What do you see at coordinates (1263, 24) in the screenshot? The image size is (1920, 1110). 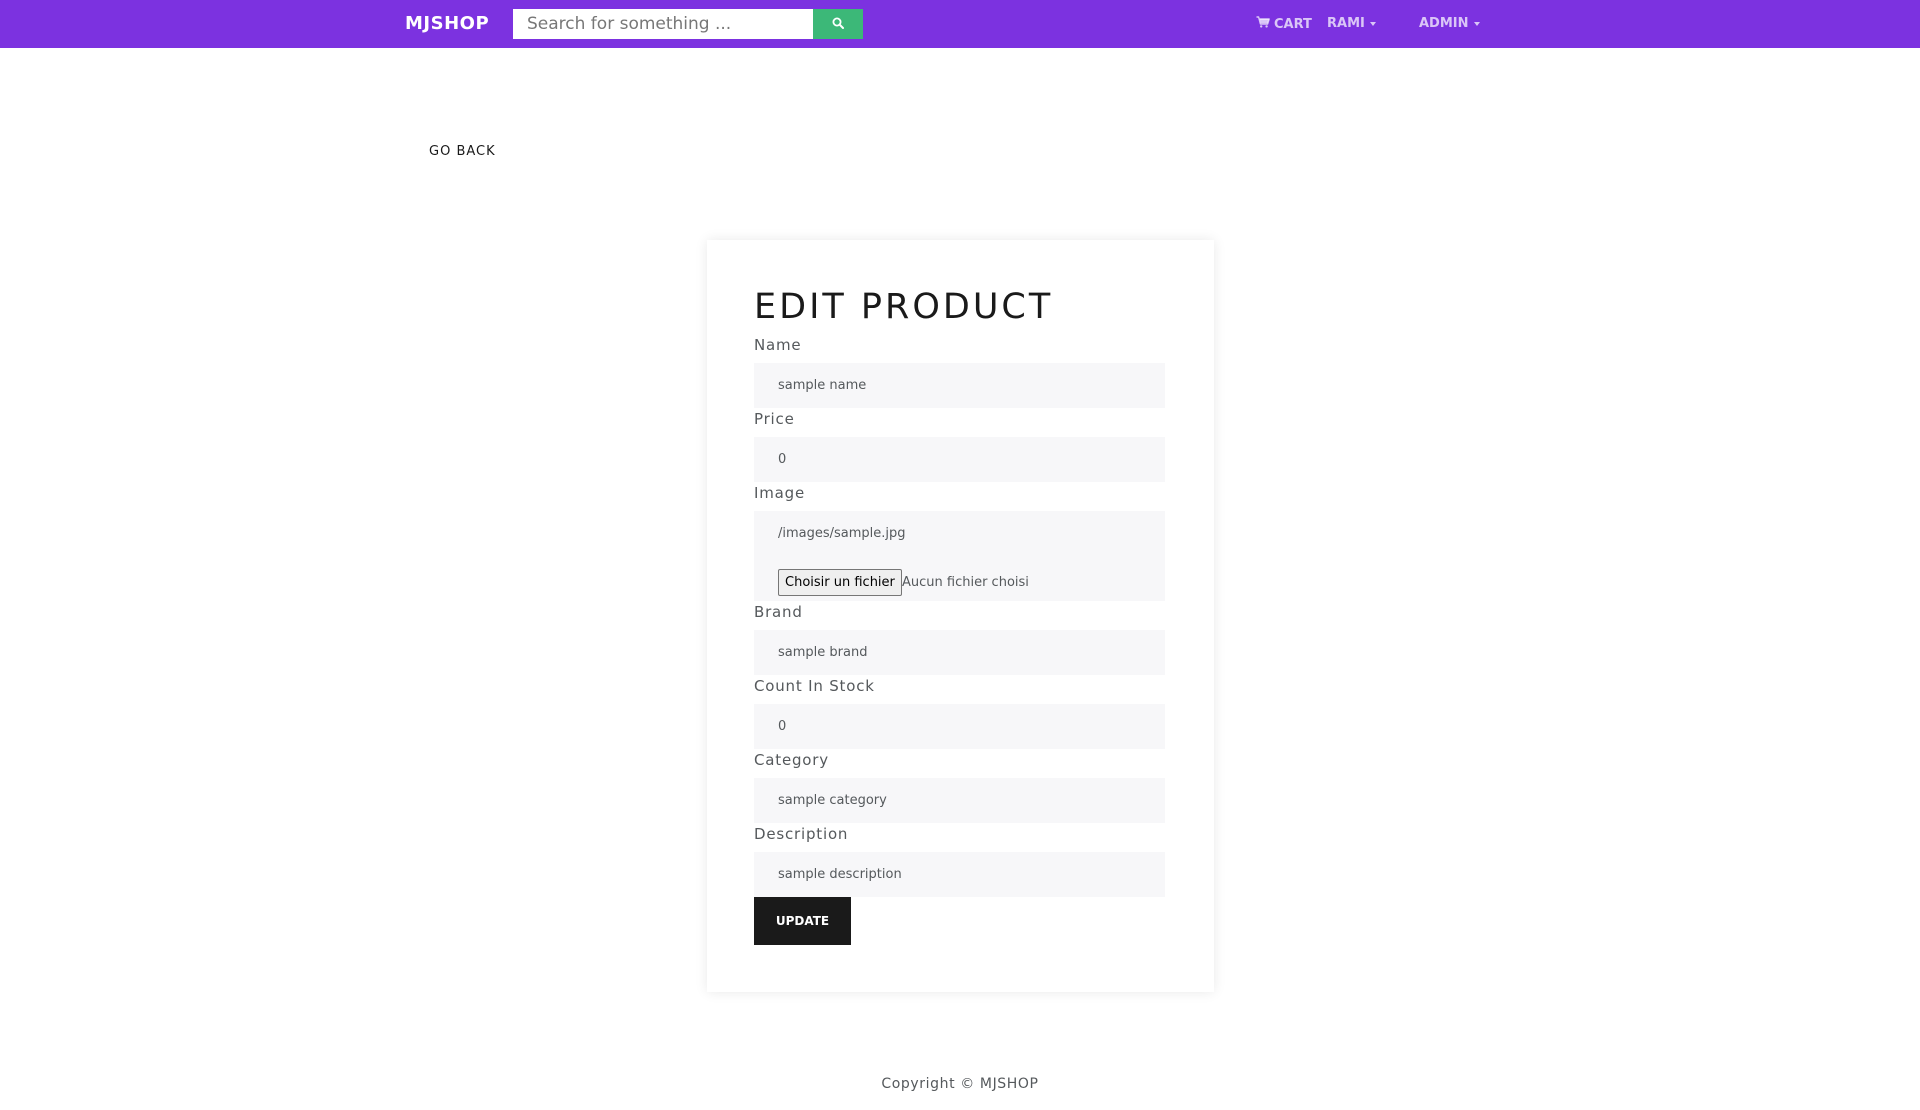 I see `cart-icon` at bounding box center [1263, 24].